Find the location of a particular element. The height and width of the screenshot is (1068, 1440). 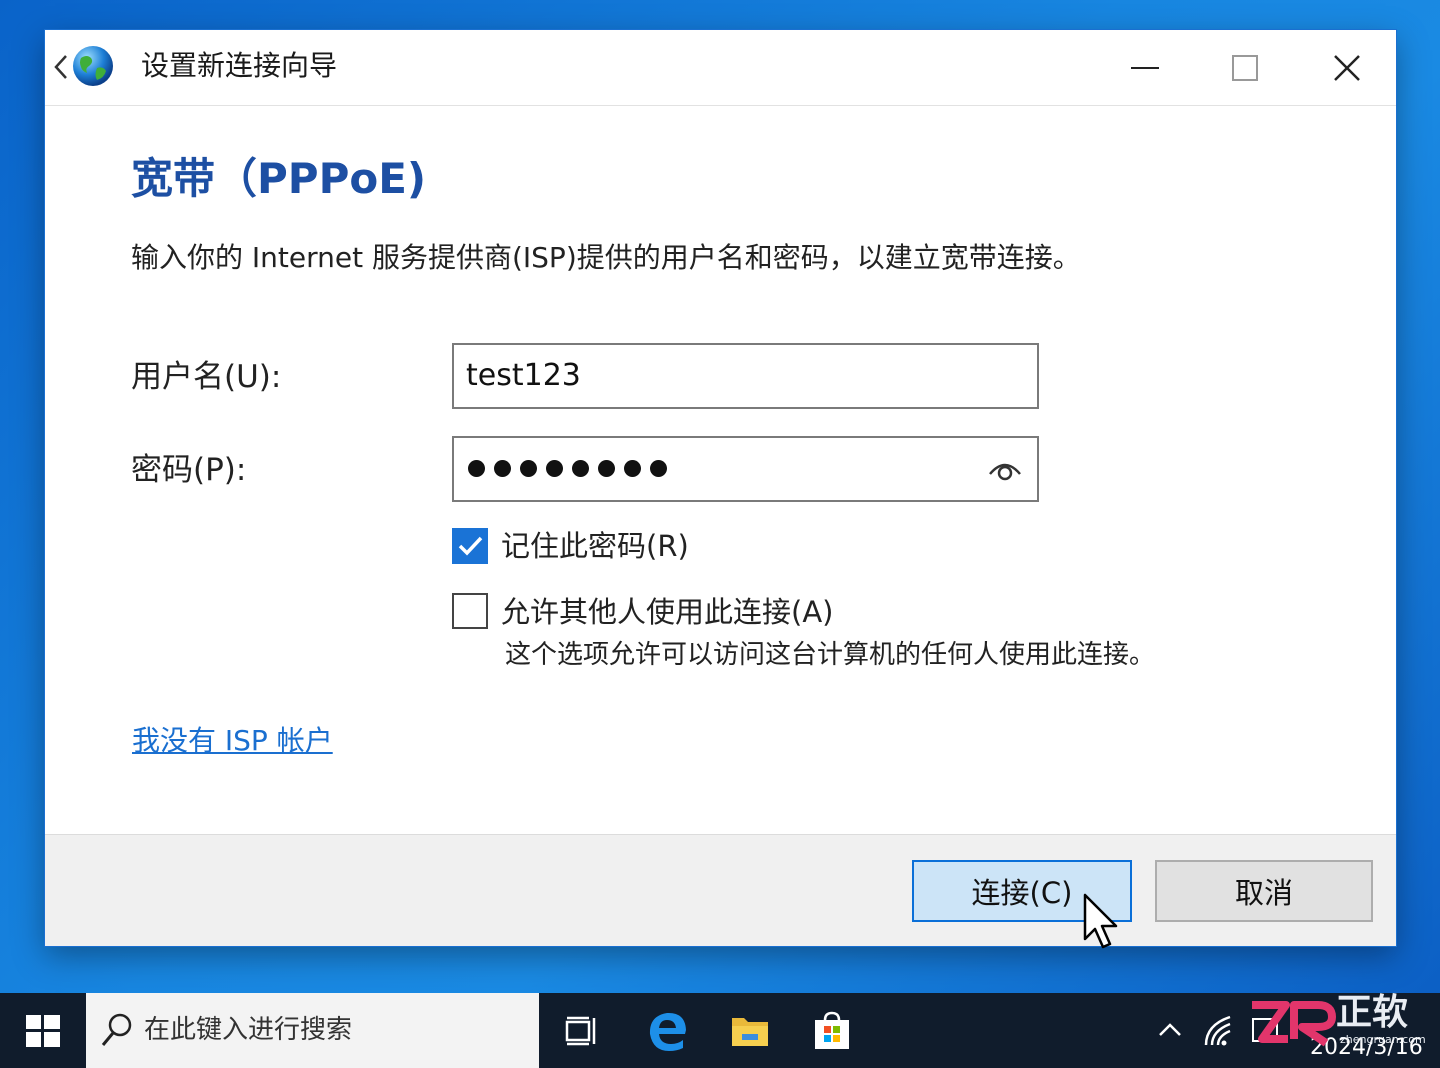

password-input is located at coordinates (745, 469).